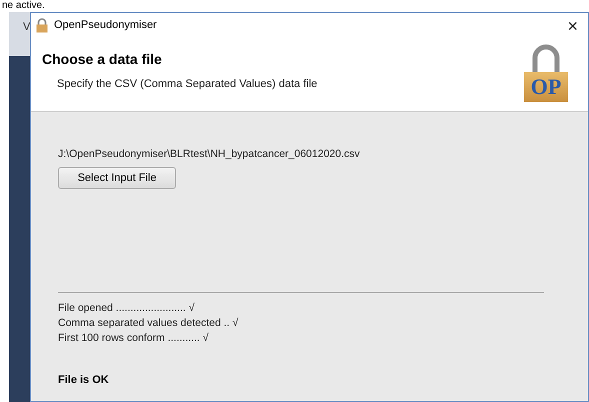  I want to click on file-path: J:\OpenPseudonymiser\BLRtest\NH_bypatcancer_06012020.csv, so click(209, 154).